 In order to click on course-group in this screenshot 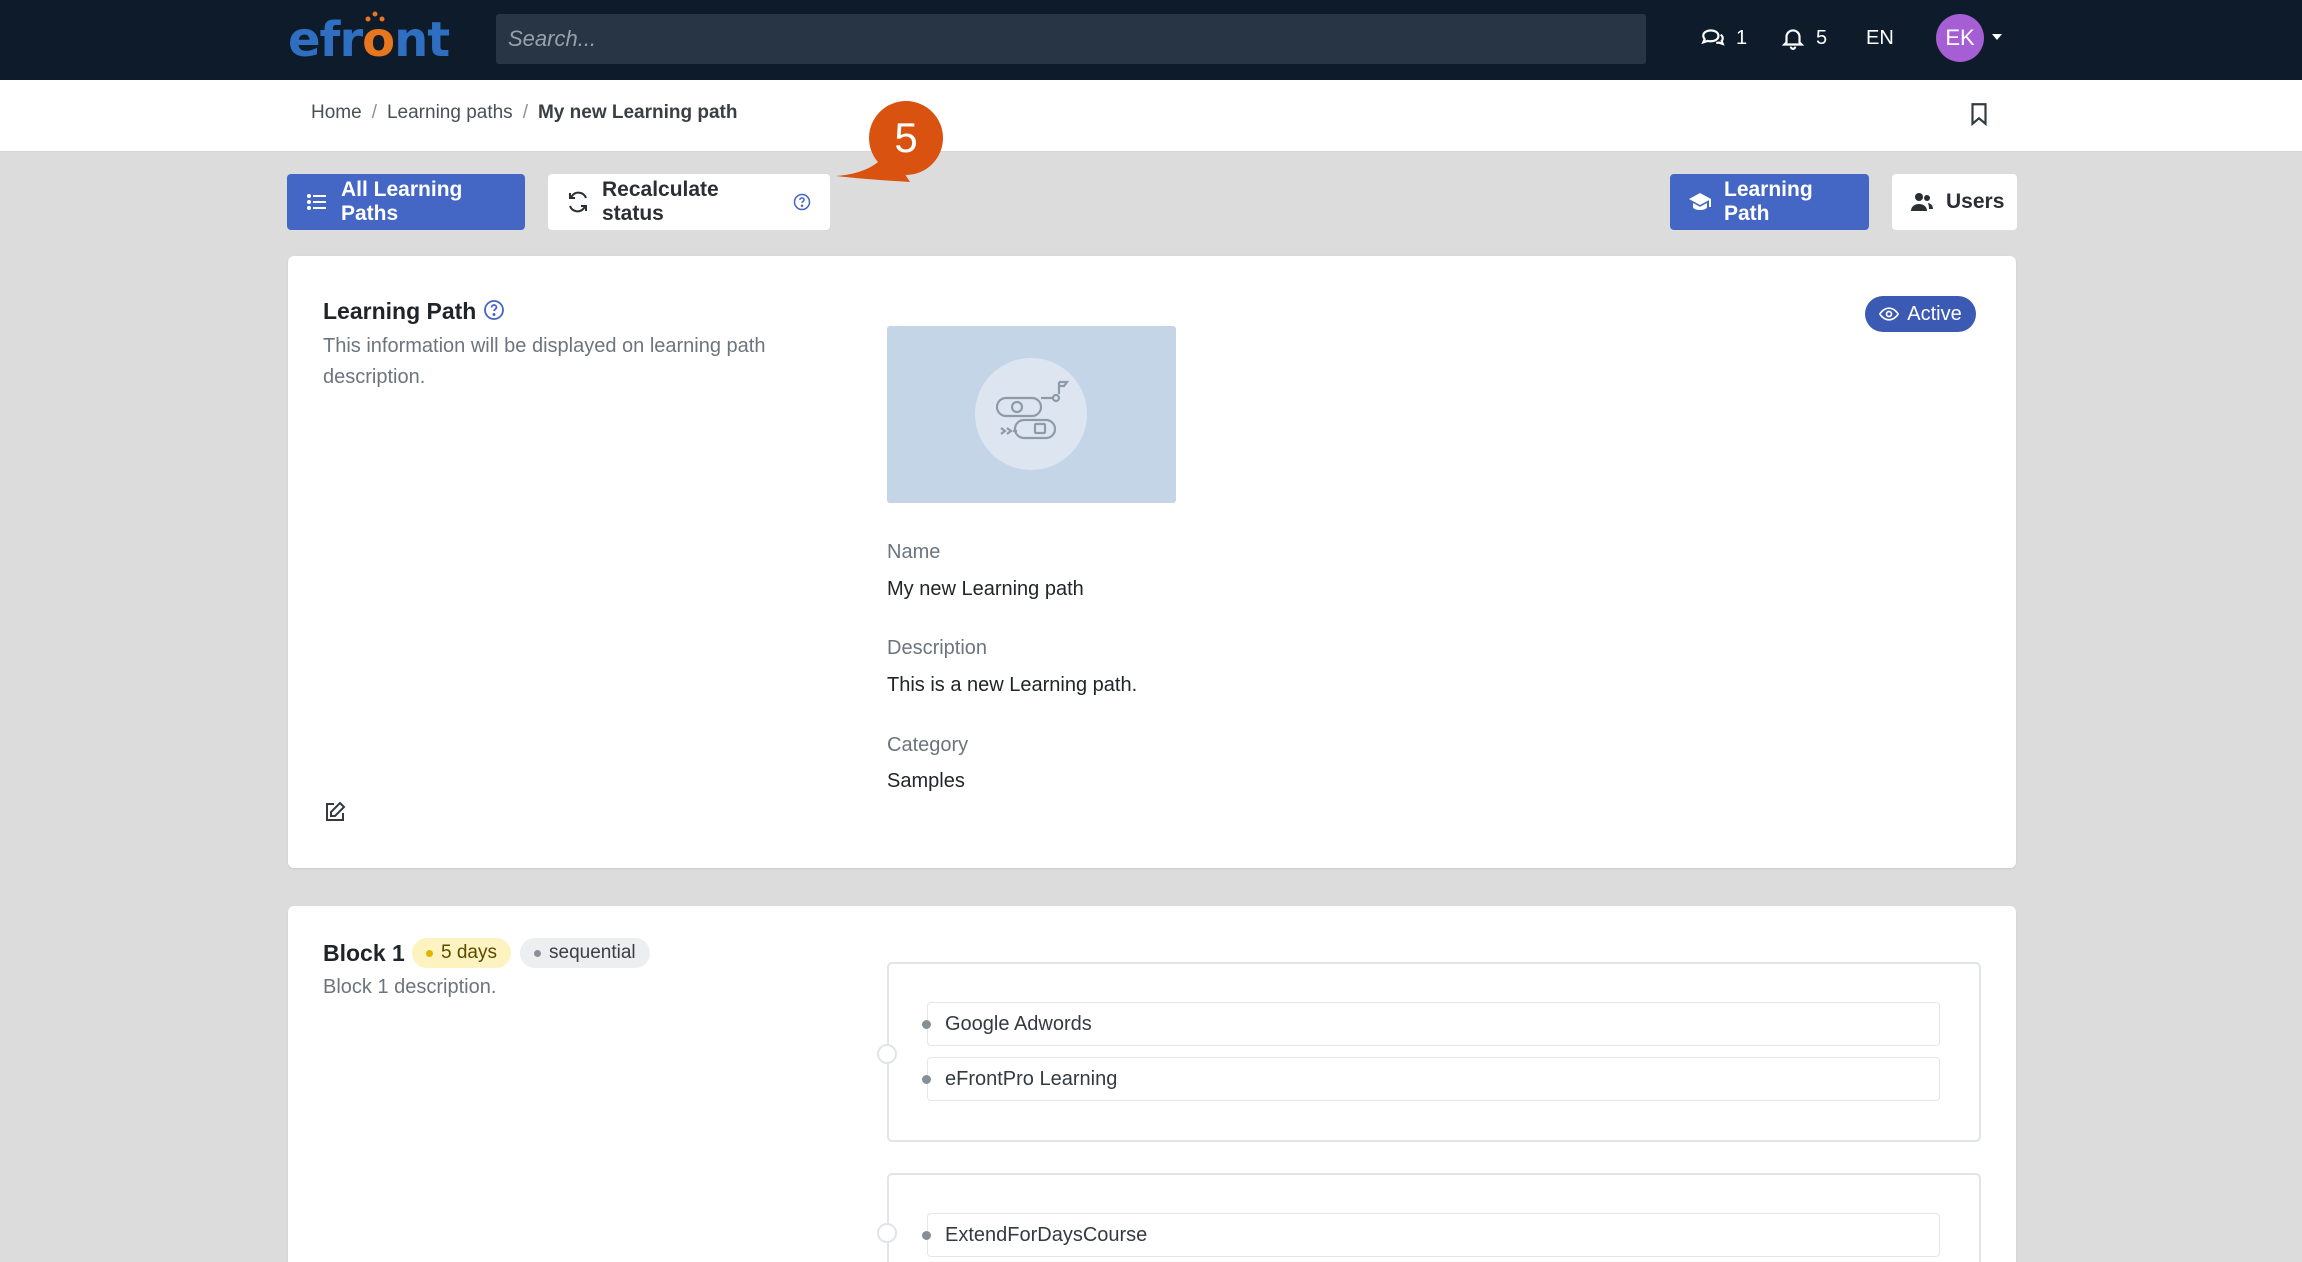, I will do `click(1429, 1052)`.